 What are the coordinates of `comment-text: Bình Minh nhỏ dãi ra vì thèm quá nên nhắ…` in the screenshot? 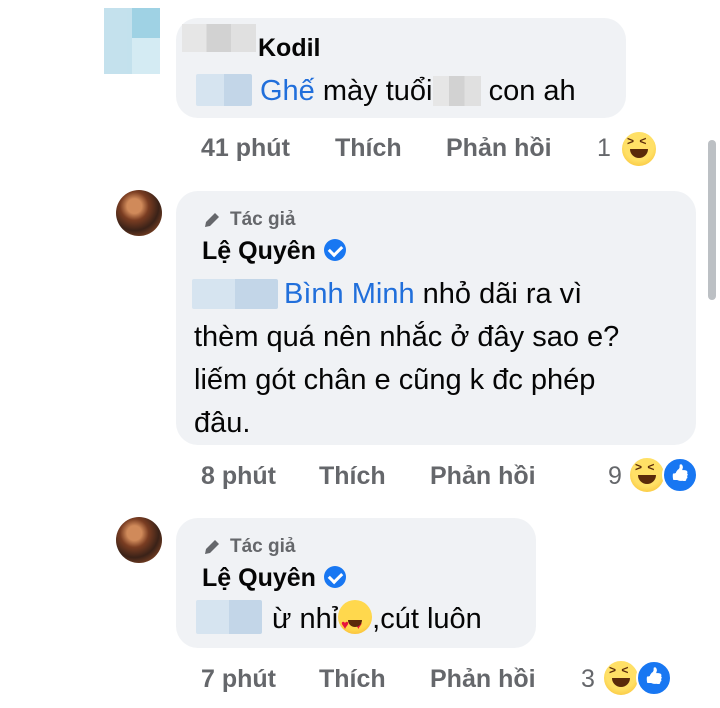 It's located at (405, 359).